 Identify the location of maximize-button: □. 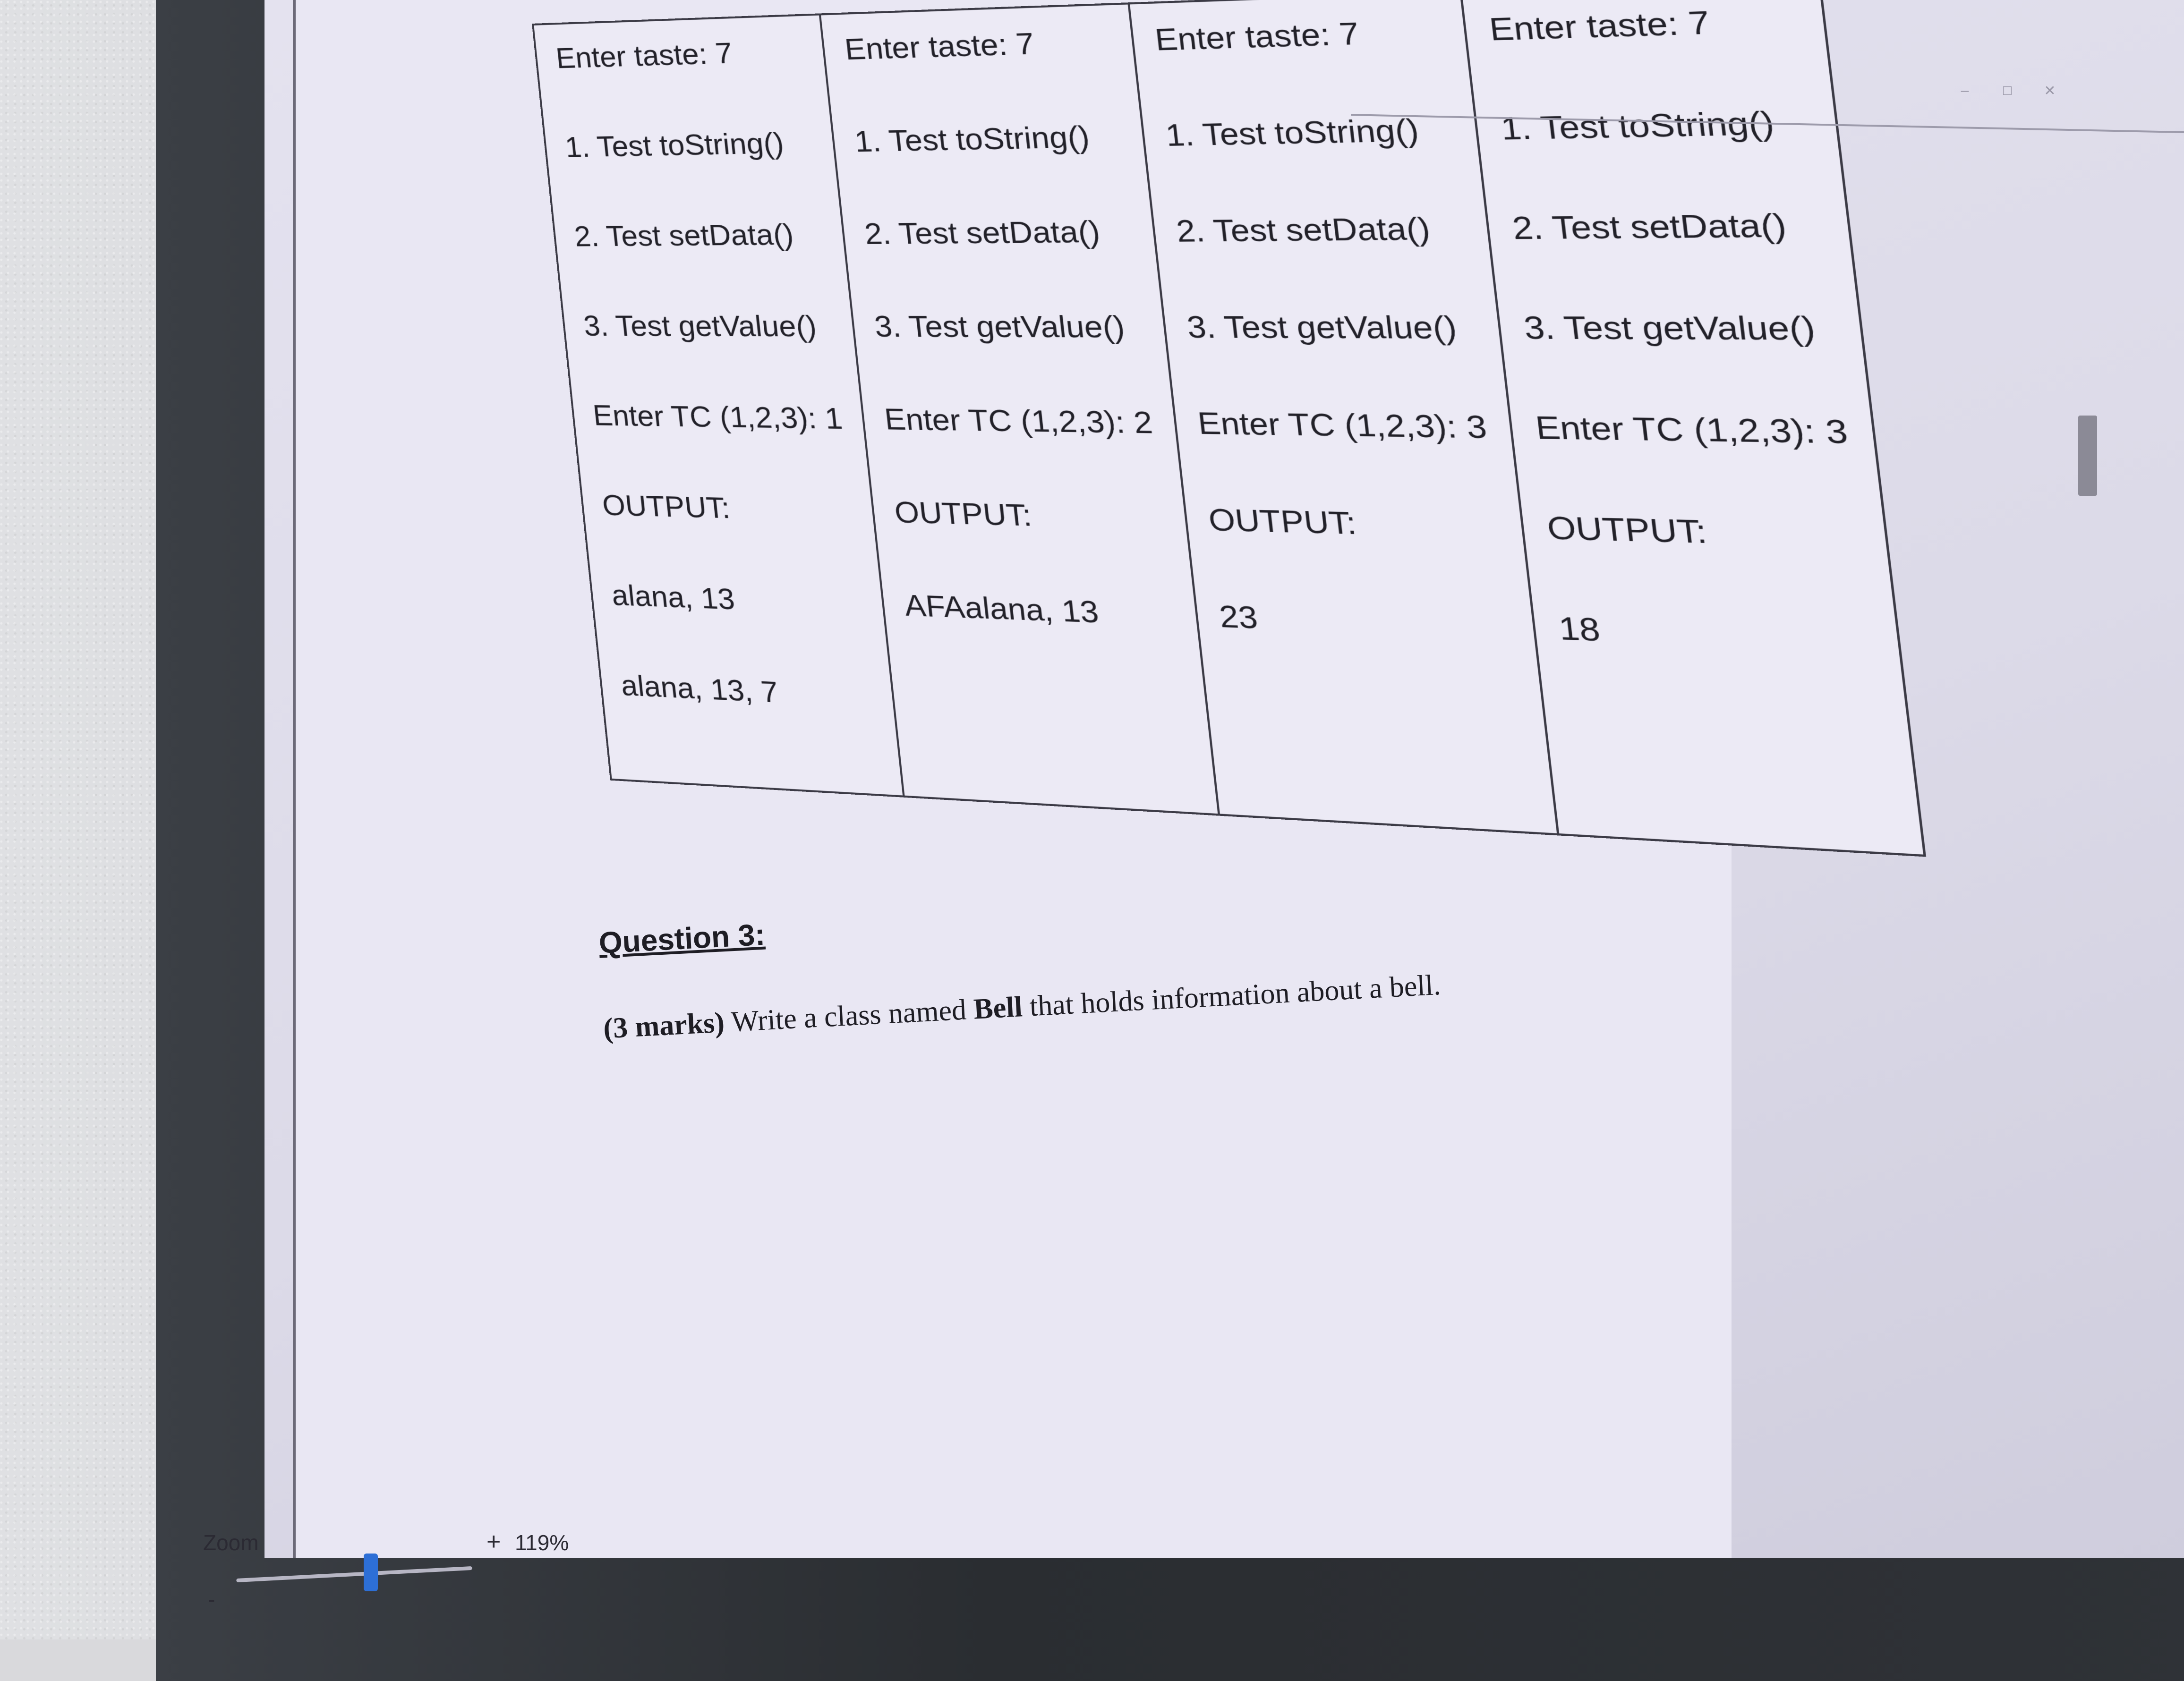
(2007, 91).